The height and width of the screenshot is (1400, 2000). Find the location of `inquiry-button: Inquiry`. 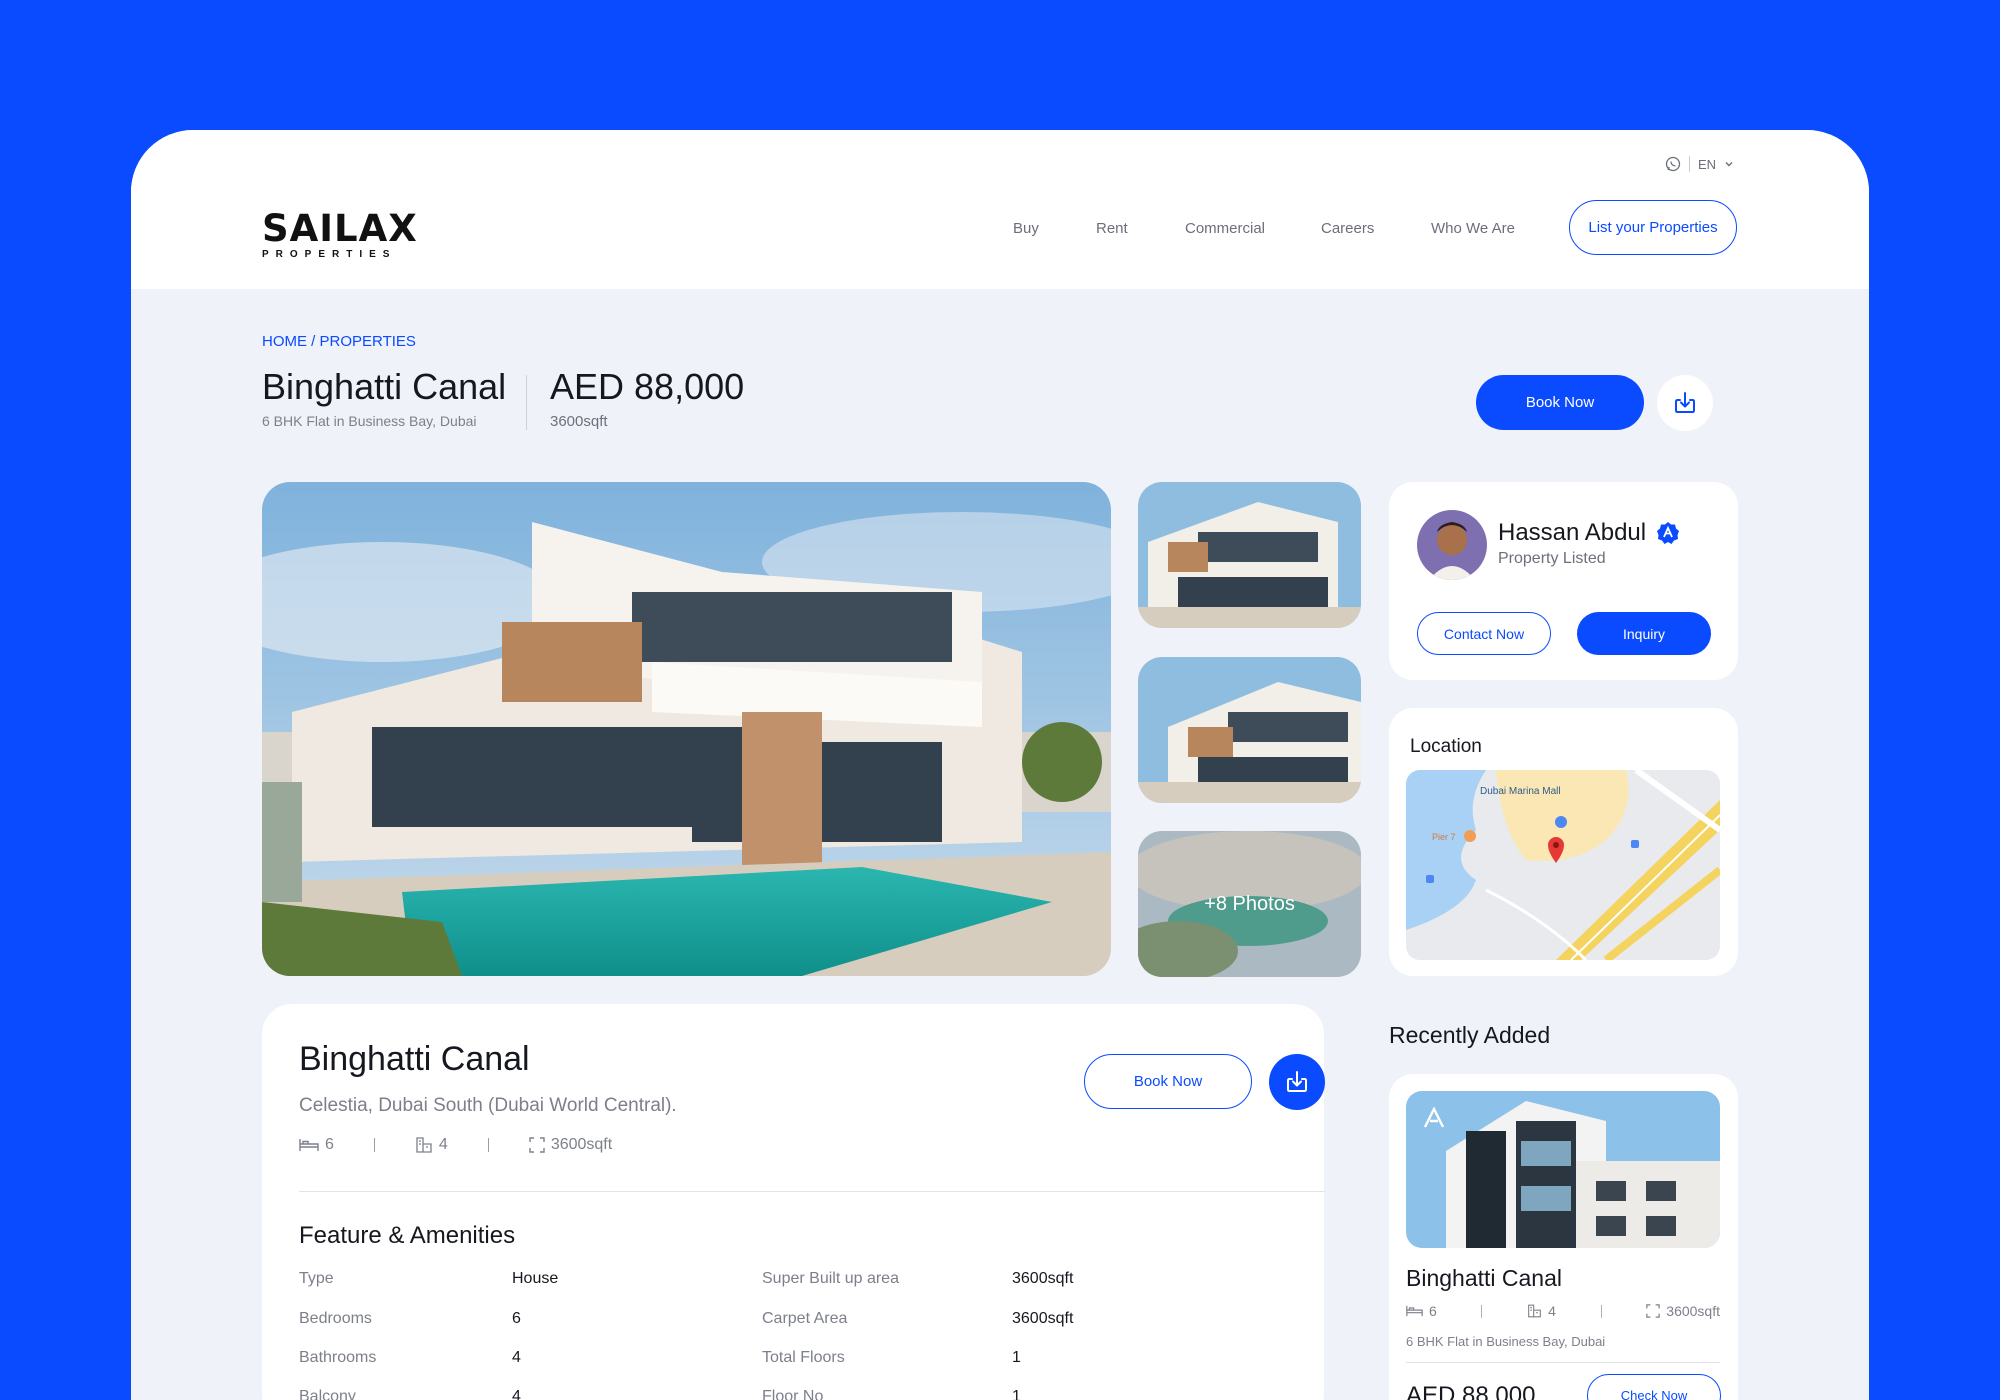

inquiry-button: Inquiry is located at coordinates (1644, 633).